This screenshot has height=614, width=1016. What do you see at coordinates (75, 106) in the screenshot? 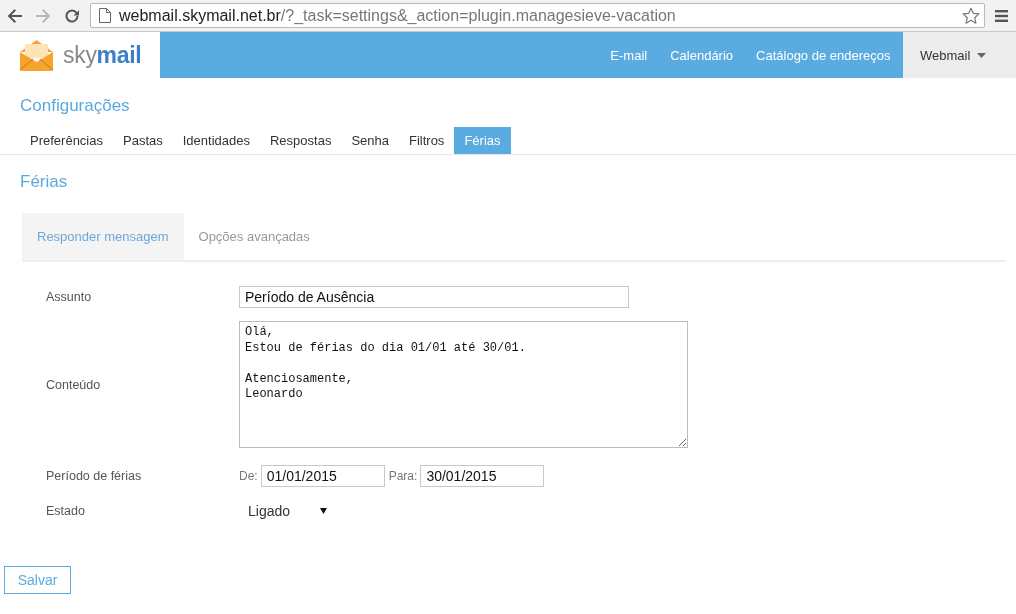
I see `page-title: Configurações` at bounding box center [75, 106].